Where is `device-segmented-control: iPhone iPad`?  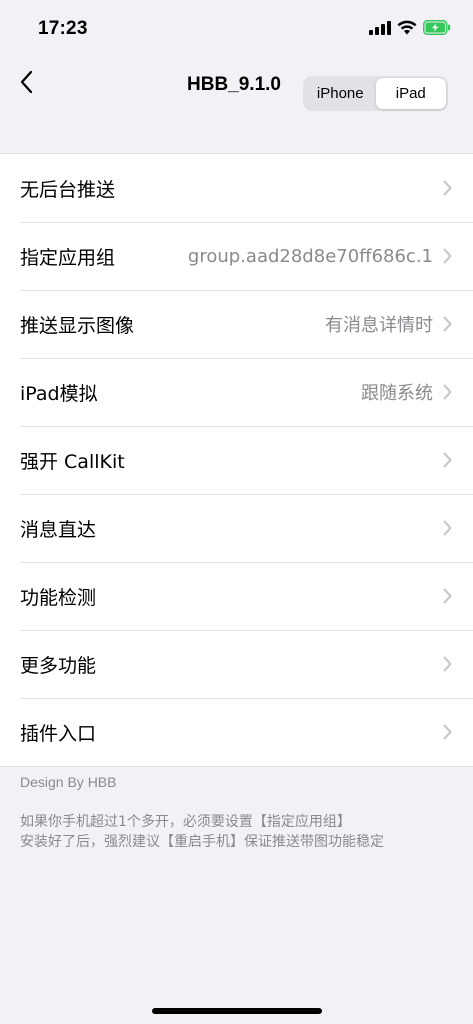 device-segmented-control: iPhone iPad is located at coordinates (375, 93).